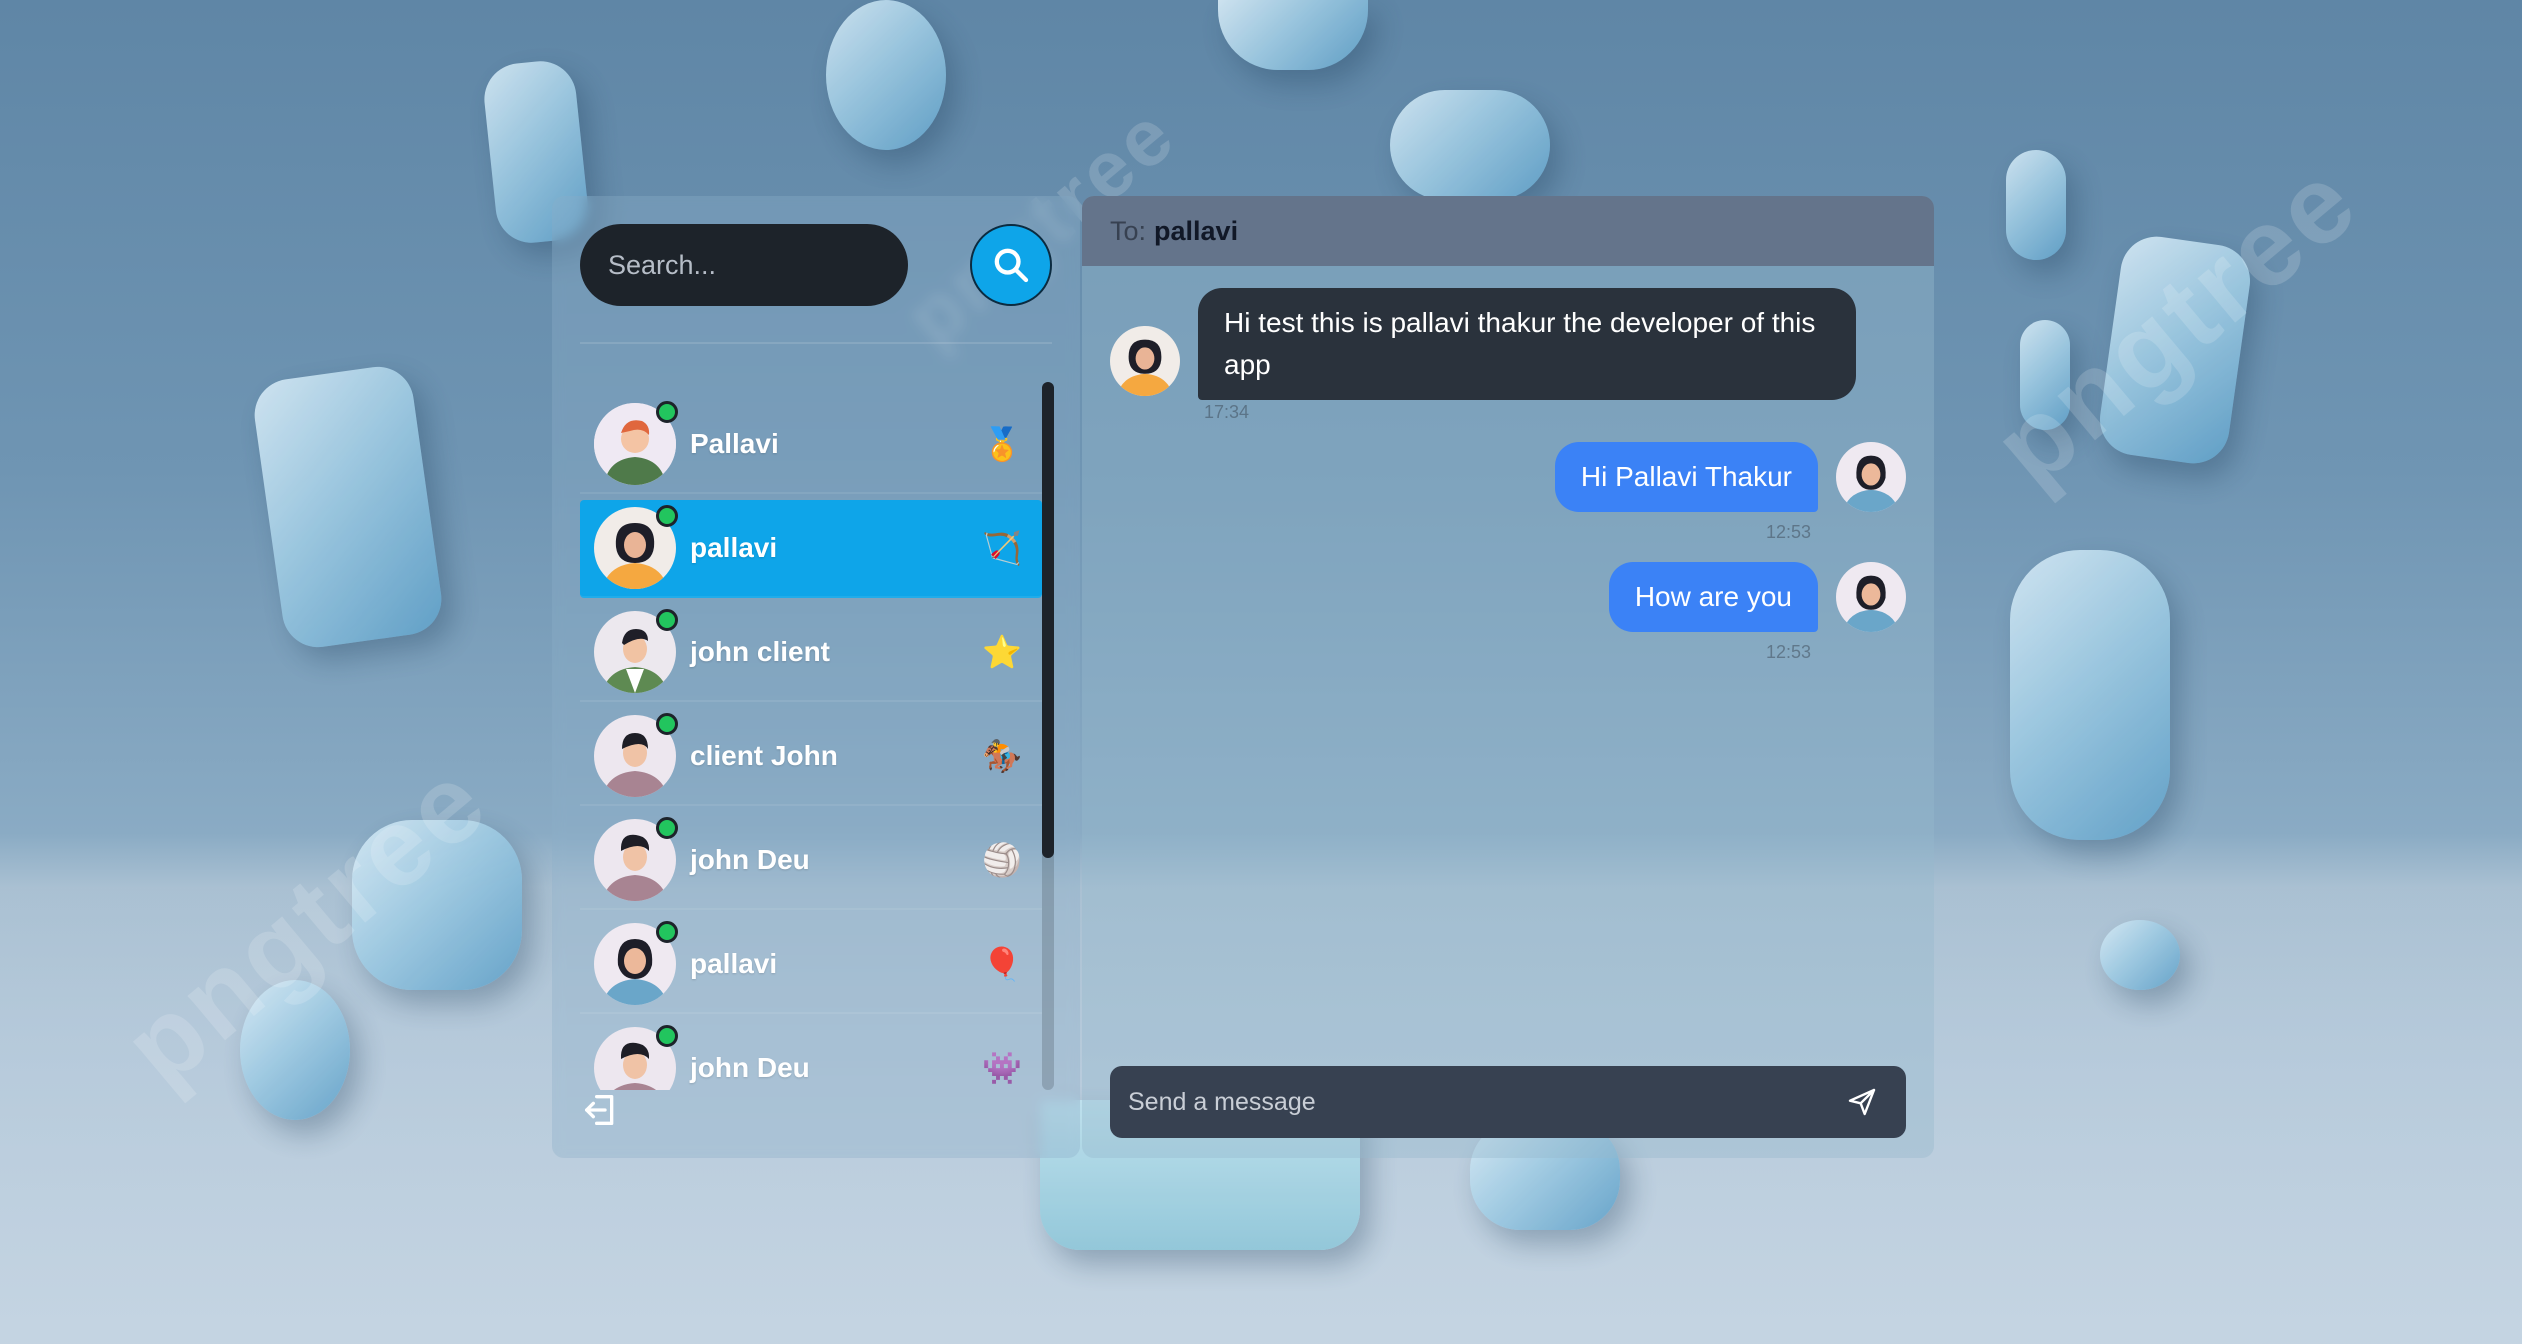  I want to click on contact-item: client John 🏇, so click(811, 757).